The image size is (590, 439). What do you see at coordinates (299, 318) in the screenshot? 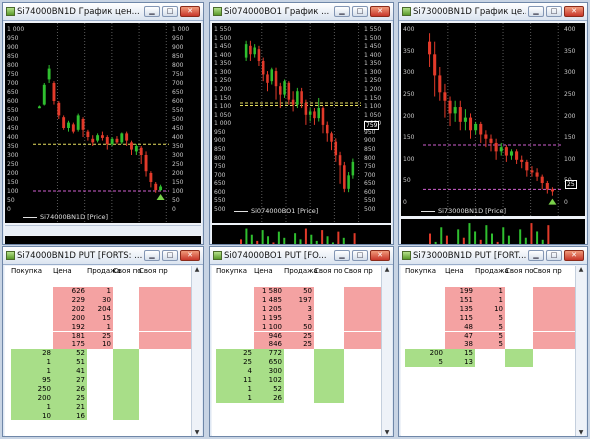
I see `ask-volume-cell: 3` at bounding box center [299, 318].